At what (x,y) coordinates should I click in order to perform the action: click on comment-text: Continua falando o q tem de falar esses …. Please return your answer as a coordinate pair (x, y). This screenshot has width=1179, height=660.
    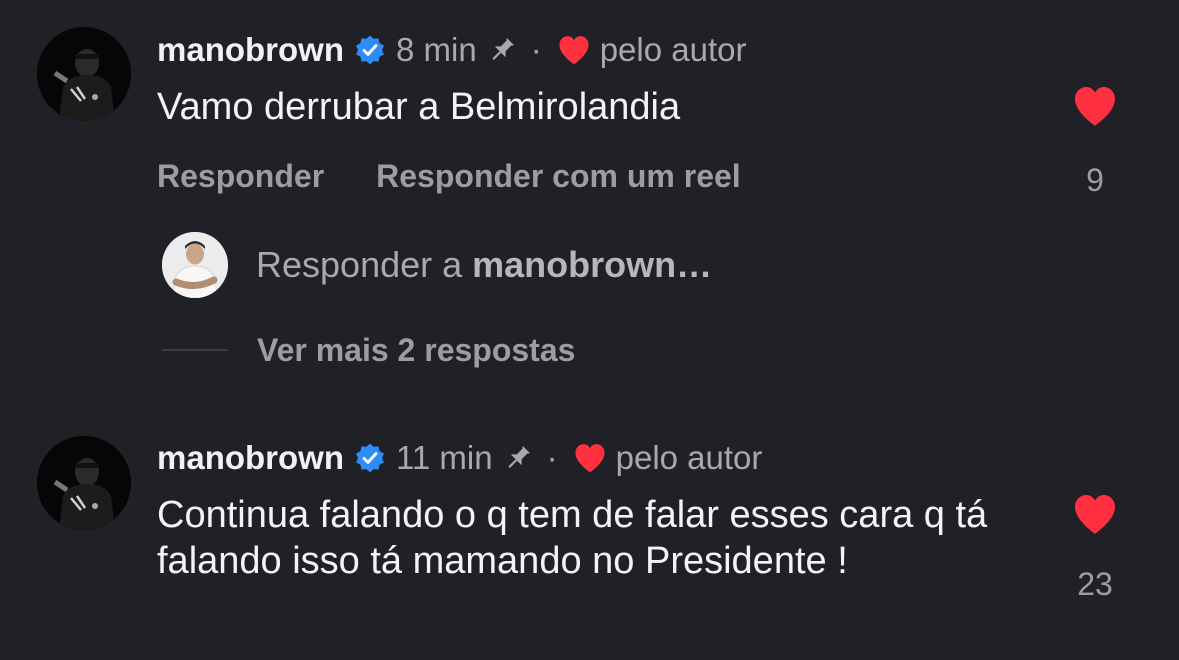
    Looking at the image, I should click on (572, 538).